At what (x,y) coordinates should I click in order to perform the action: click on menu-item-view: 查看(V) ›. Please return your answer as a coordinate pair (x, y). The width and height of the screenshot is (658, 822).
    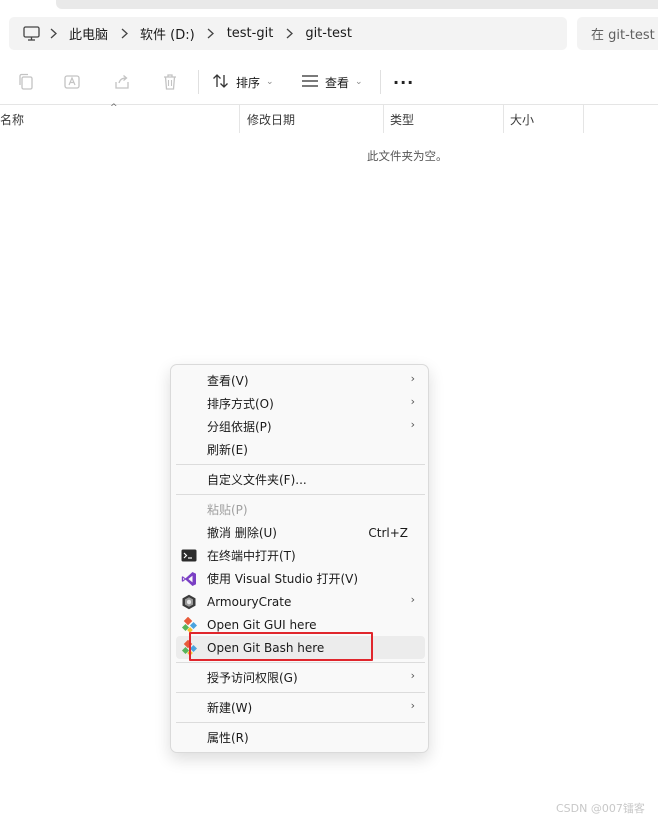
    Looking at the image, I should click on (300, 380).